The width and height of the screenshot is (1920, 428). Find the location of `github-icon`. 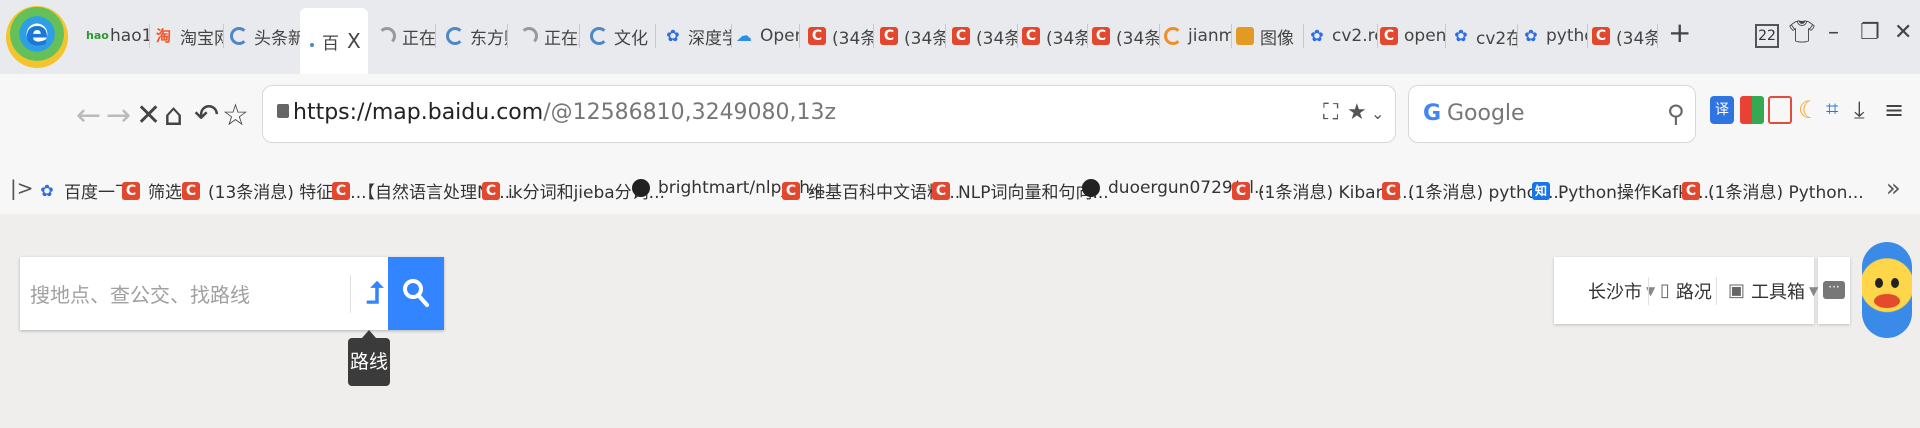

github-icon is located at coordinates (1091, 188).